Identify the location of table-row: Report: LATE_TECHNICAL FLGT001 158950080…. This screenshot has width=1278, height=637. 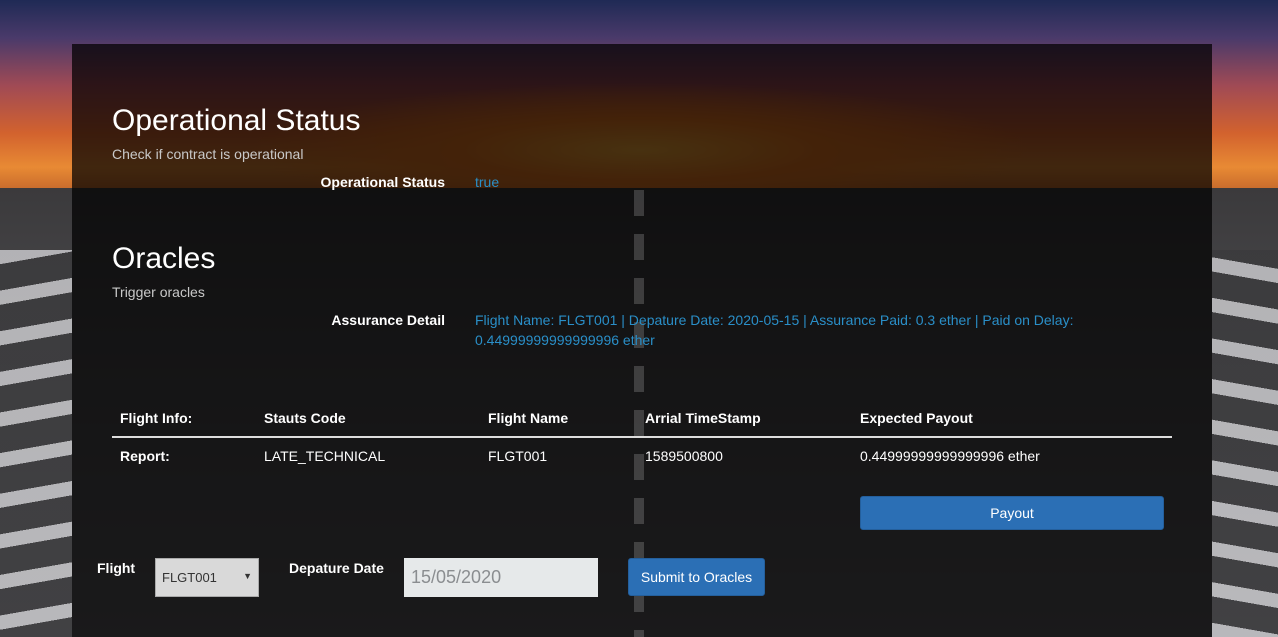
(642, 455).